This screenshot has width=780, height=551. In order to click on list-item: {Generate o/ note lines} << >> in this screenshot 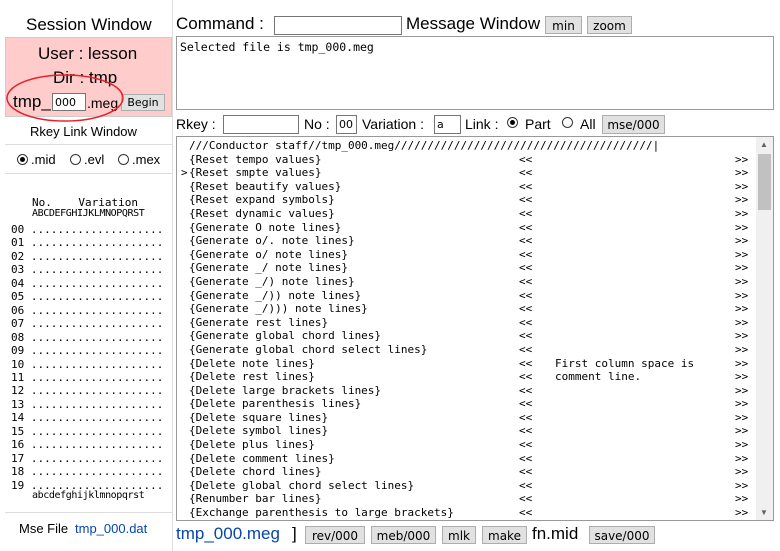, I will do `click(468, 255)`.